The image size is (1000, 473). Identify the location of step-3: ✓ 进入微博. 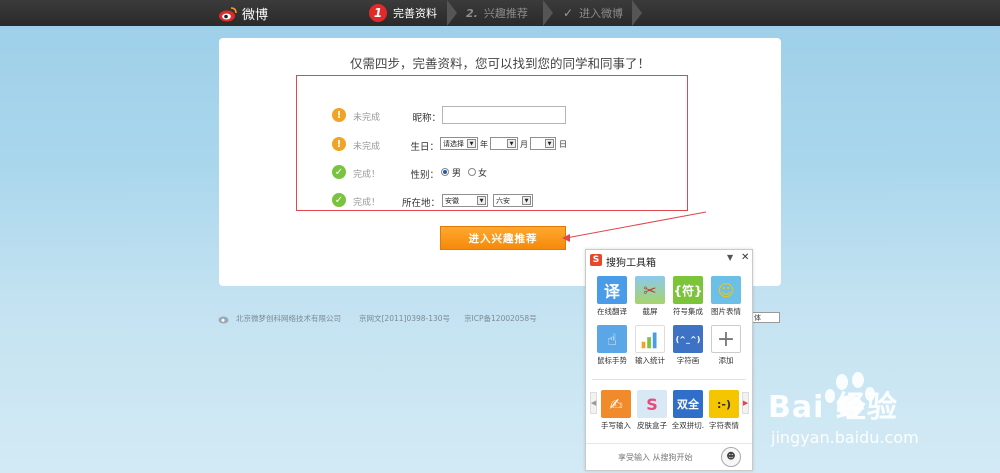
(593, 13).